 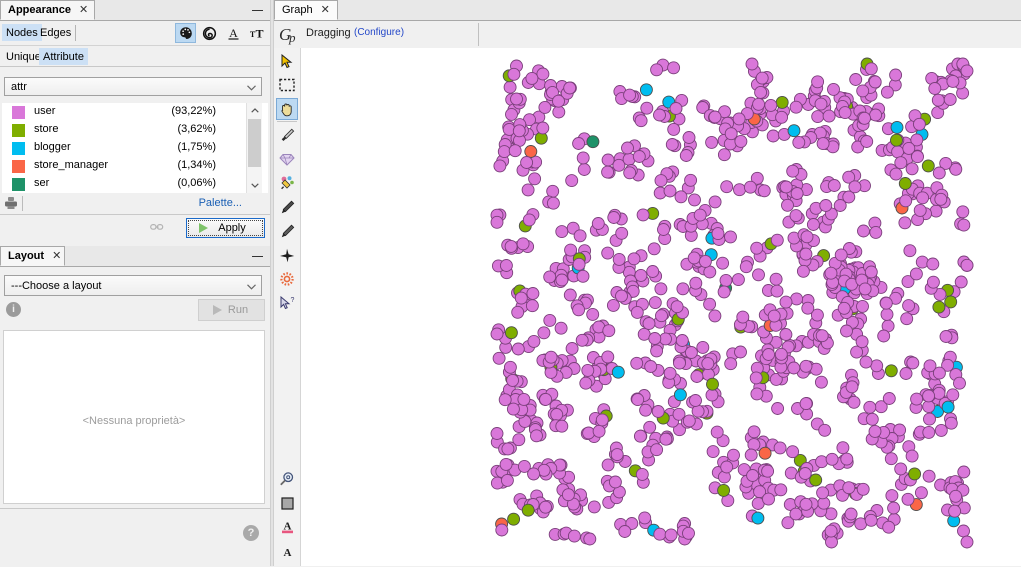 I want to click on run-button: Run, so click(x=231, y=310).